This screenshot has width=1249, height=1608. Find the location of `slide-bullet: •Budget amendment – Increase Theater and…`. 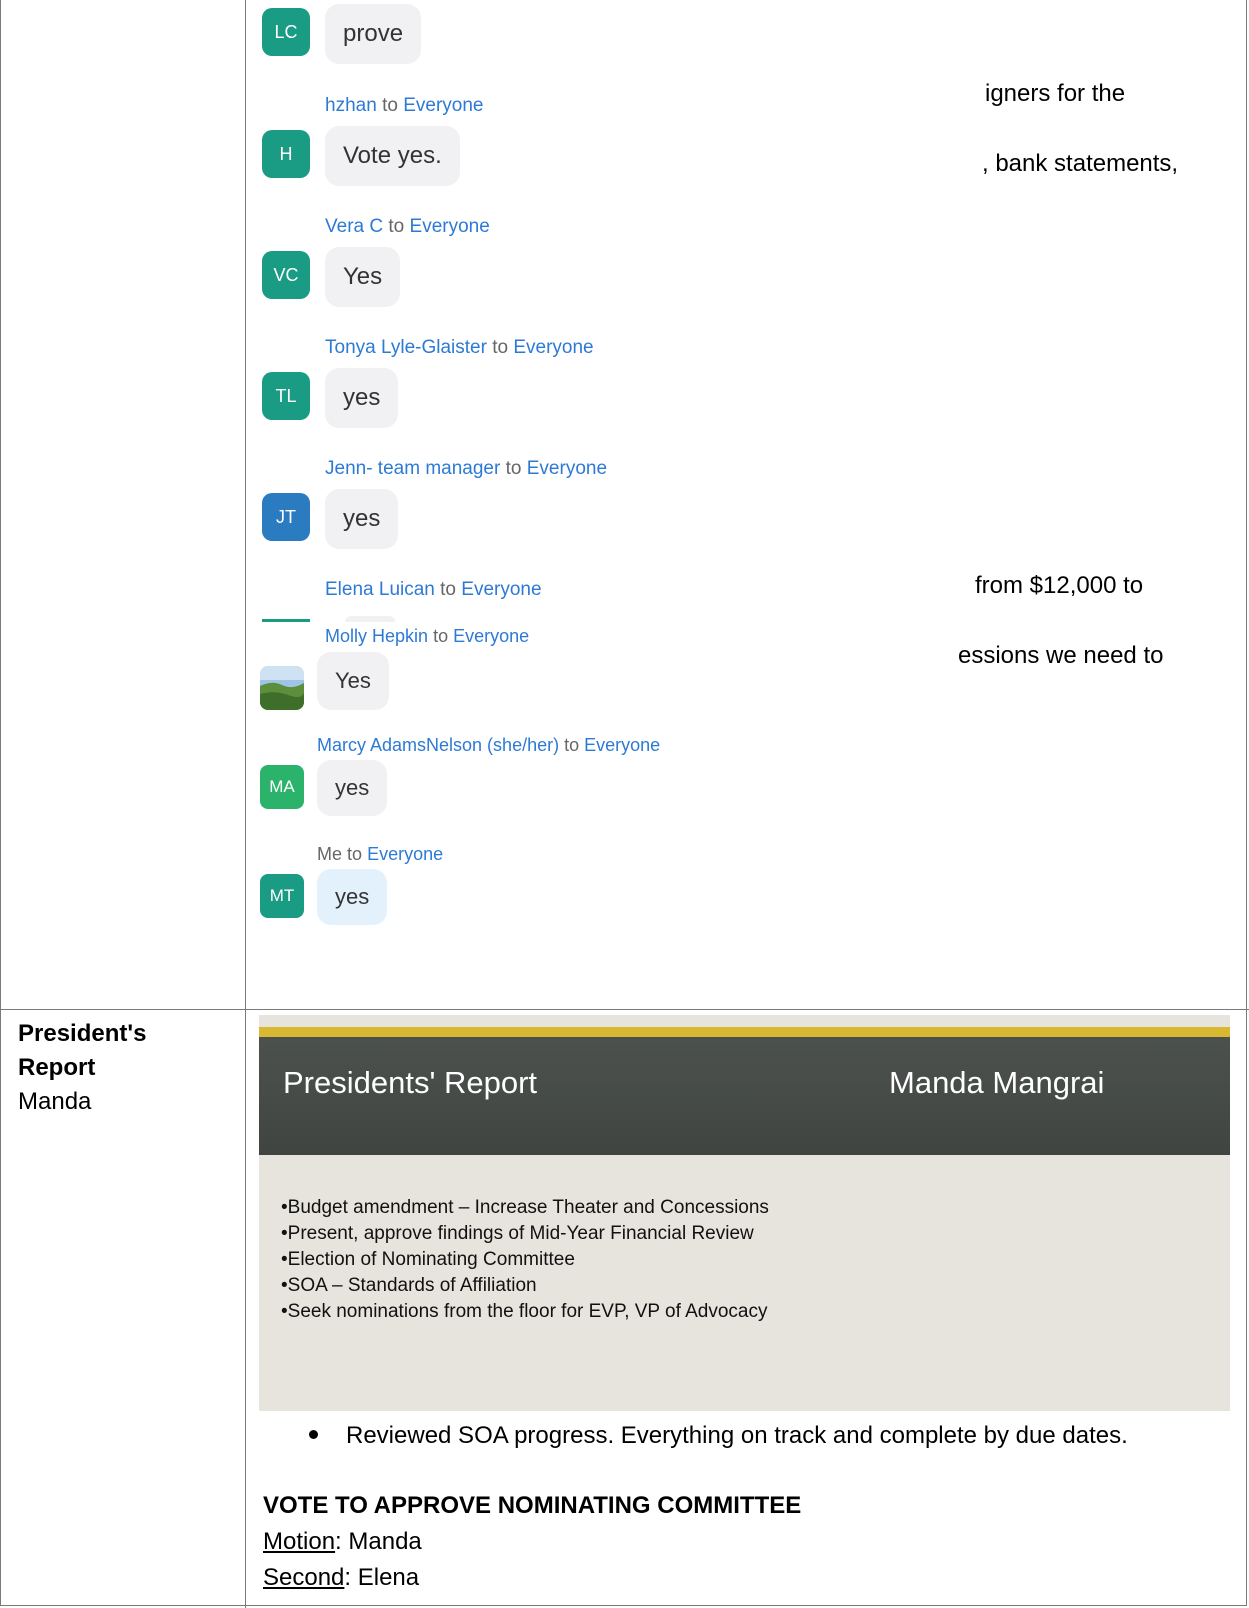

slide-bullet: •Budget amendment – Increase Theater and… is located at coordinates (525, 1207).